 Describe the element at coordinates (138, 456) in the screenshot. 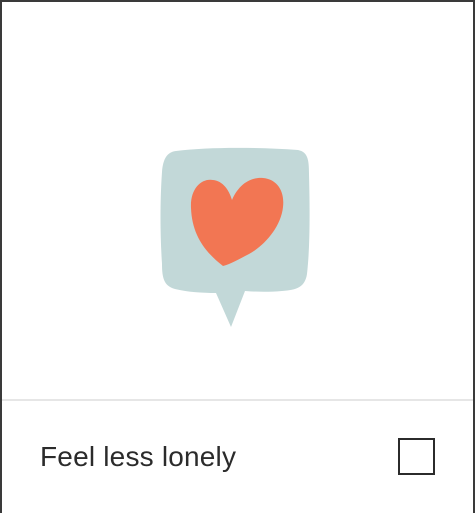

I see `option-label: Feel less lonely` at that location.